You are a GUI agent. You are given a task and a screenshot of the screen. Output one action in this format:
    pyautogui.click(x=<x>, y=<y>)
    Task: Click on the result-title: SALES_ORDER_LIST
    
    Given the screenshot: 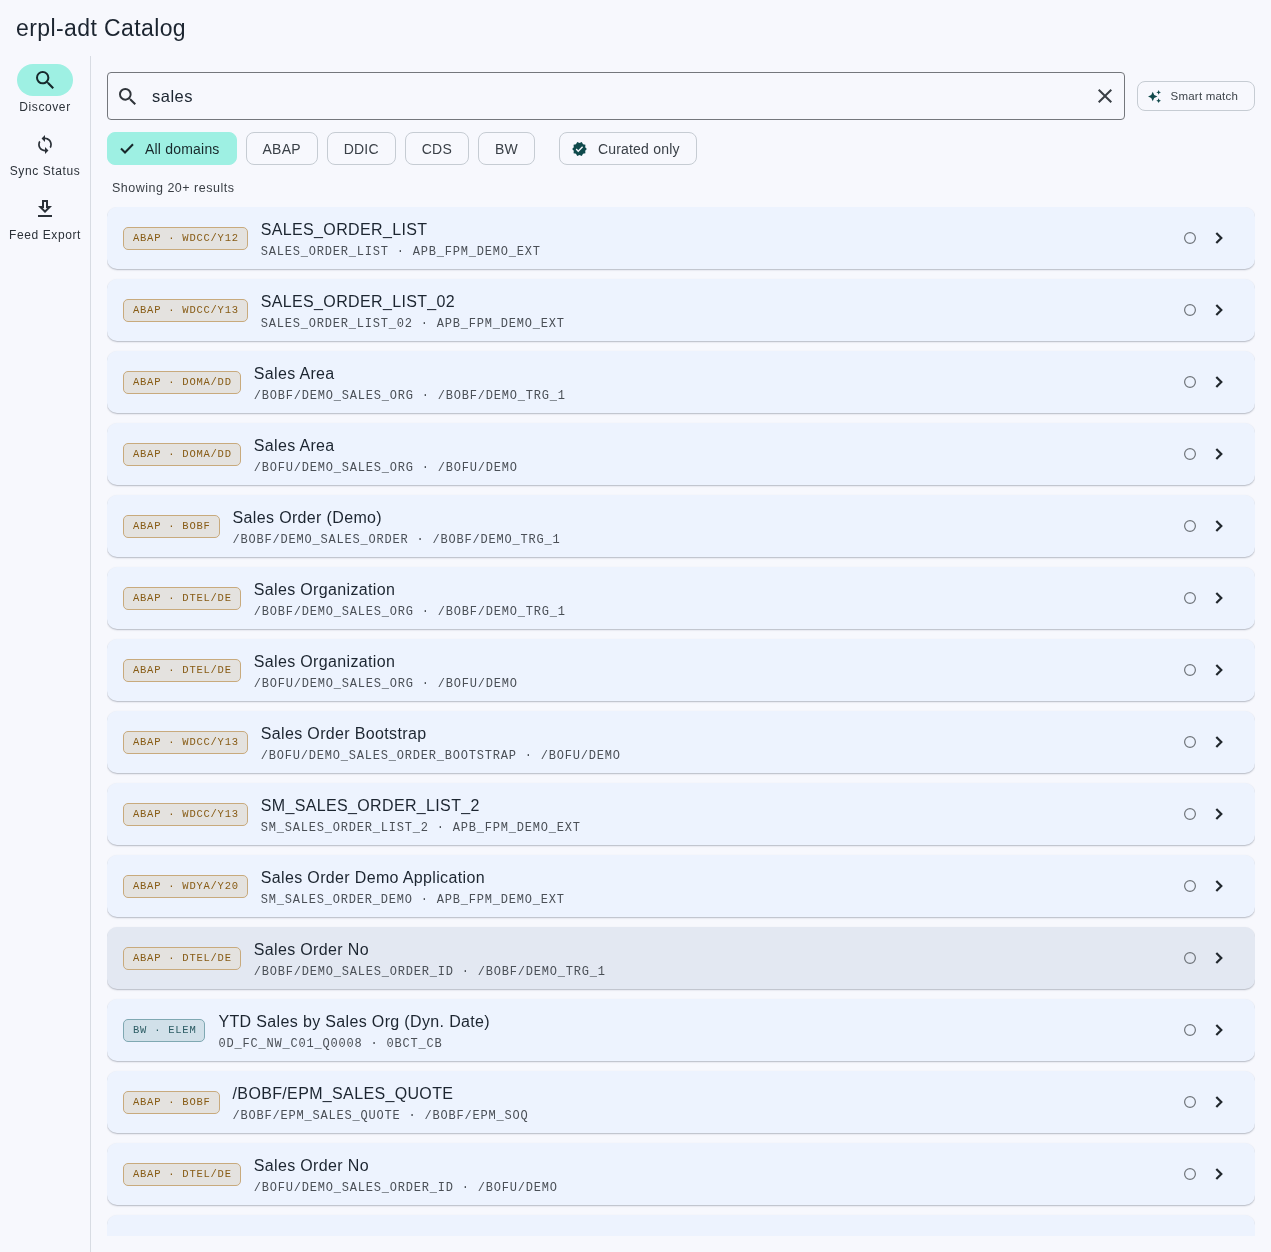 What is the action you would take?
    pyautogui.click(x=344, y=230)
    